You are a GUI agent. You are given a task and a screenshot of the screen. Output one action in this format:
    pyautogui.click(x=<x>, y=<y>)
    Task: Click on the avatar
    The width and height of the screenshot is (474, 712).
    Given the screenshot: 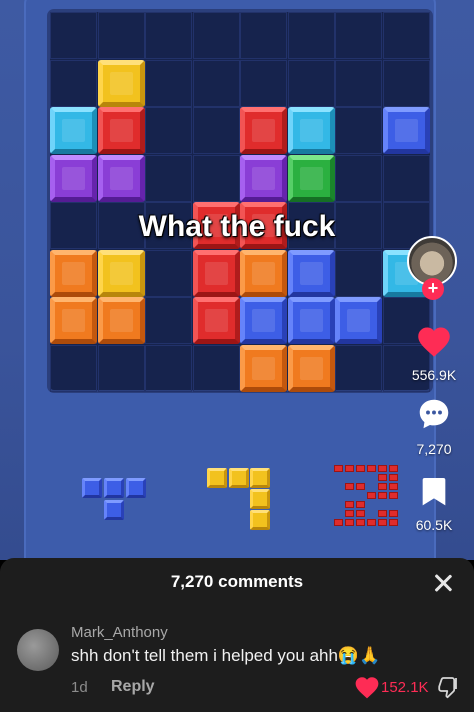 What is the action you would take?
    pyautogui.click(x=38, y=650)
    